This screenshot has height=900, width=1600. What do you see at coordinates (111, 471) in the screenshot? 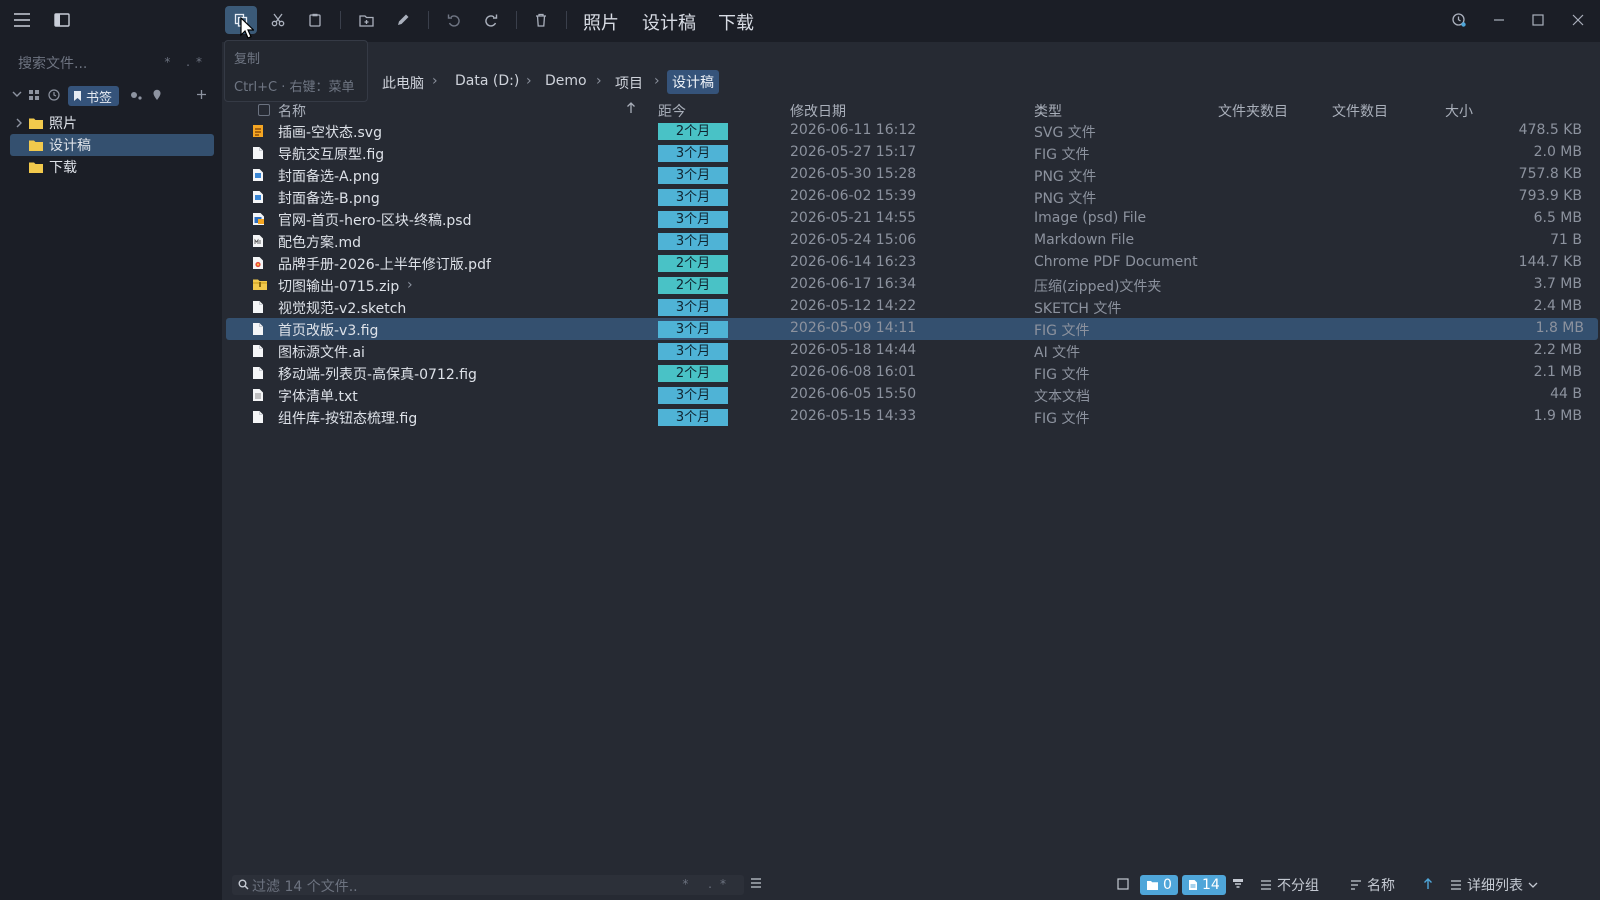
I see `sidebar: 搜索文件... * .* 书签 照片 设计稿 下载` at bounding box center [111, 471].